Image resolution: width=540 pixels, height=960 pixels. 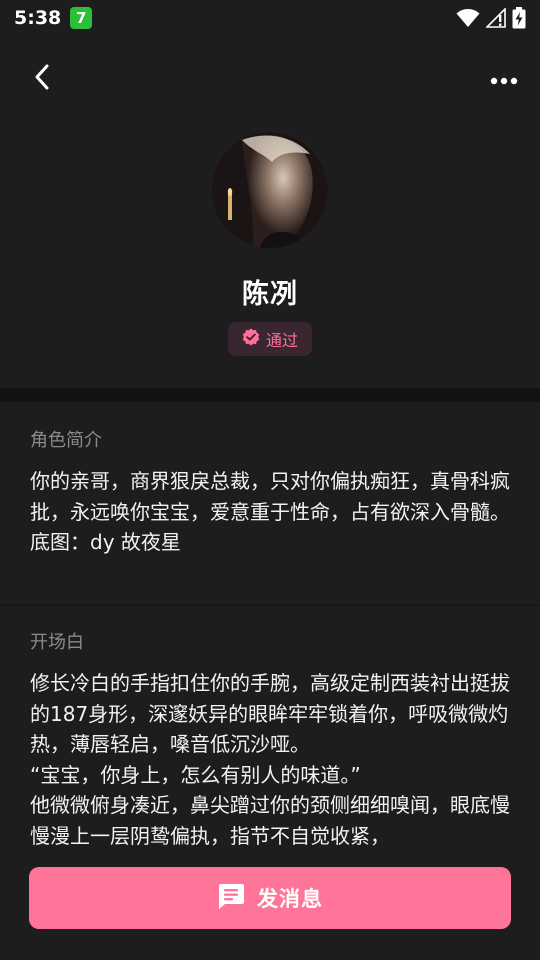 What do you see at coordinates (270, 605) in the screenshot?
I see `section-separator` at bounding box center [270, 605].